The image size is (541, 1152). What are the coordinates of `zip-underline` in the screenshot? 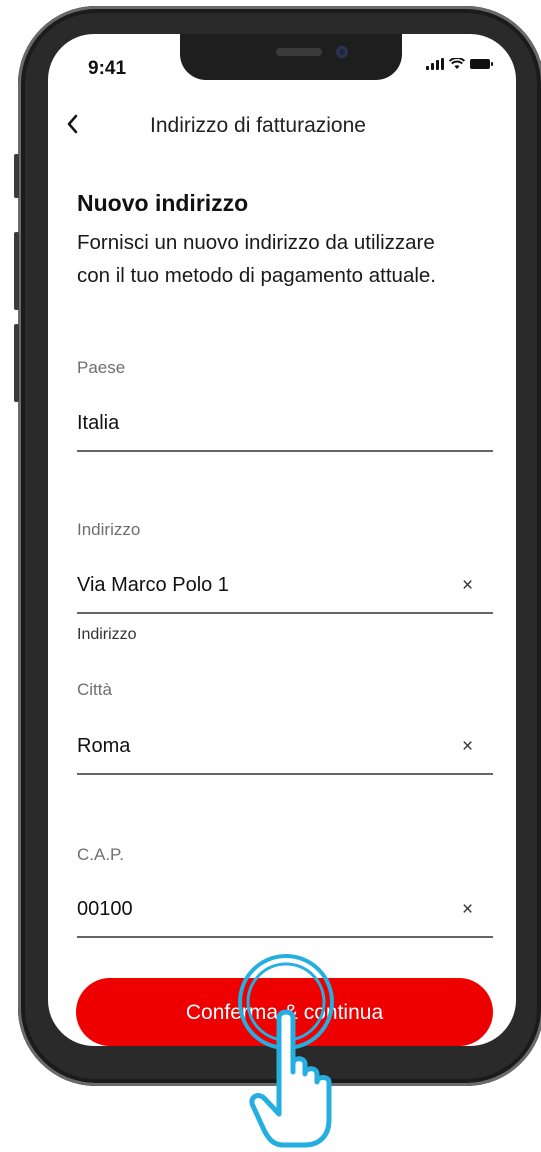 It's located at (285, 937).